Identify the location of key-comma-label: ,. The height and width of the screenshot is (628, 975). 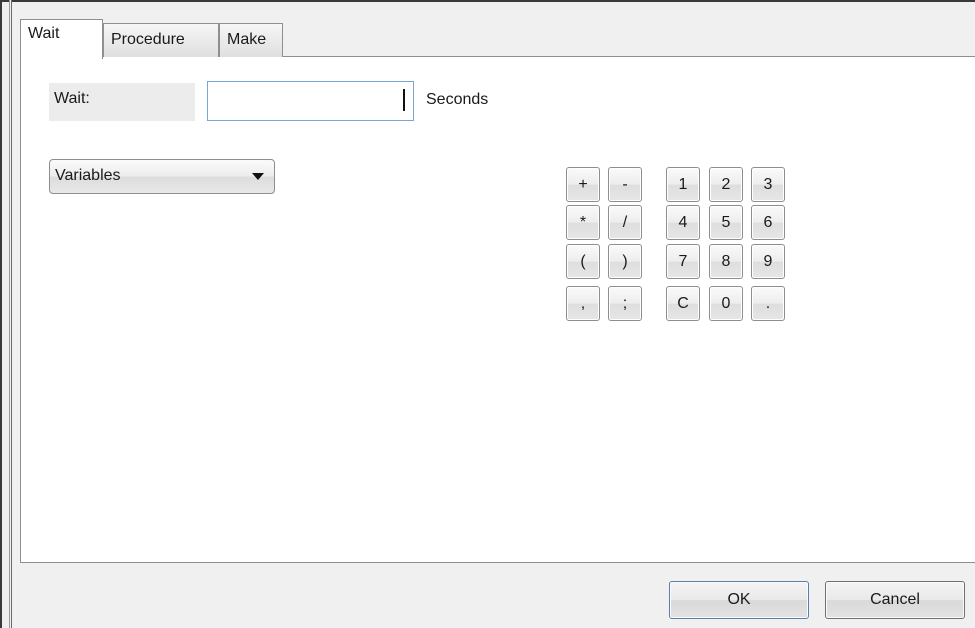
(583, 303).